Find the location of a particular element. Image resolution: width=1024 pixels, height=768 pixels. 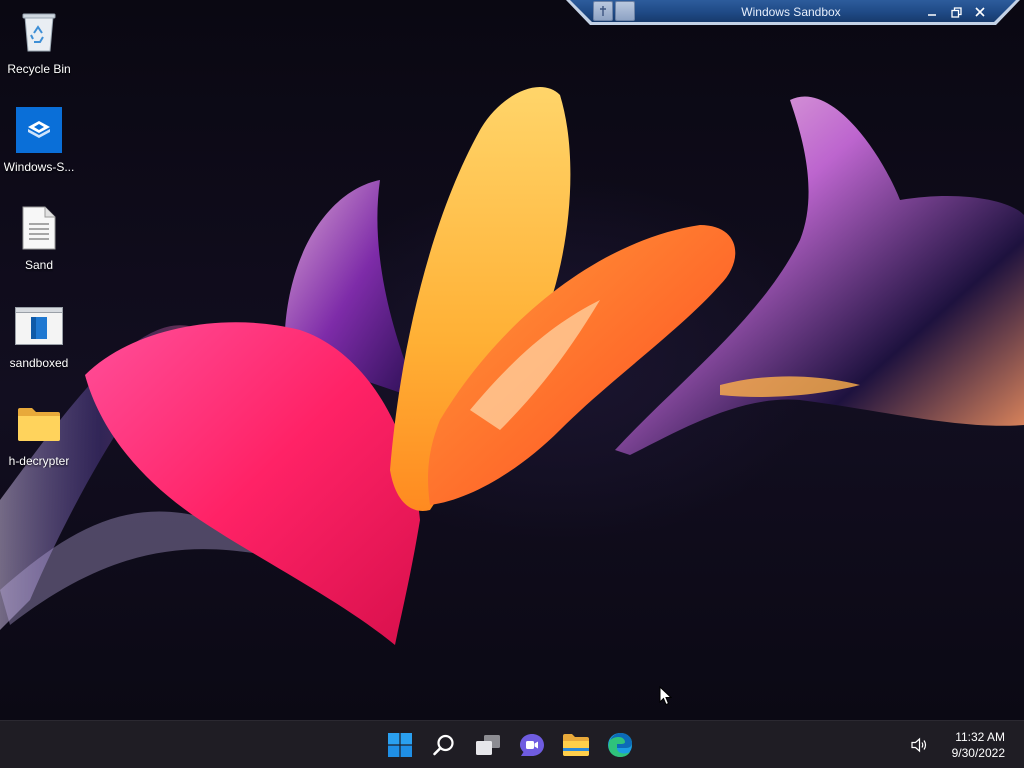

volume-button is located at coordinates (920, 745).